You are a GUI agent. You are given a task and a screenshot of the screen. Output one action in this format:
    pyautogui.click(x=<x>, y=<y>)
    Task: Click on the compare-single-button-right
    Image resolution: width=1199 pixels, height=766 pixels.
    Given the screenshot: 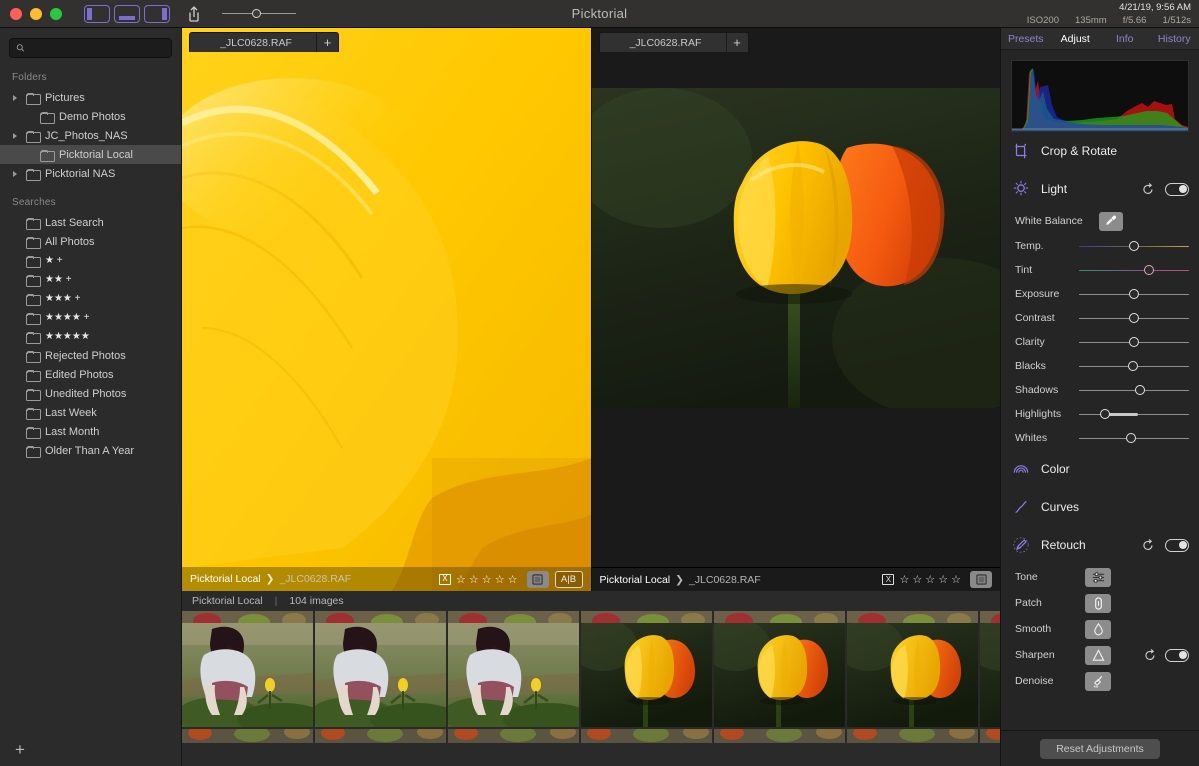 What is the action you would take?
    pyautogui.click(x=981, y=579)
    